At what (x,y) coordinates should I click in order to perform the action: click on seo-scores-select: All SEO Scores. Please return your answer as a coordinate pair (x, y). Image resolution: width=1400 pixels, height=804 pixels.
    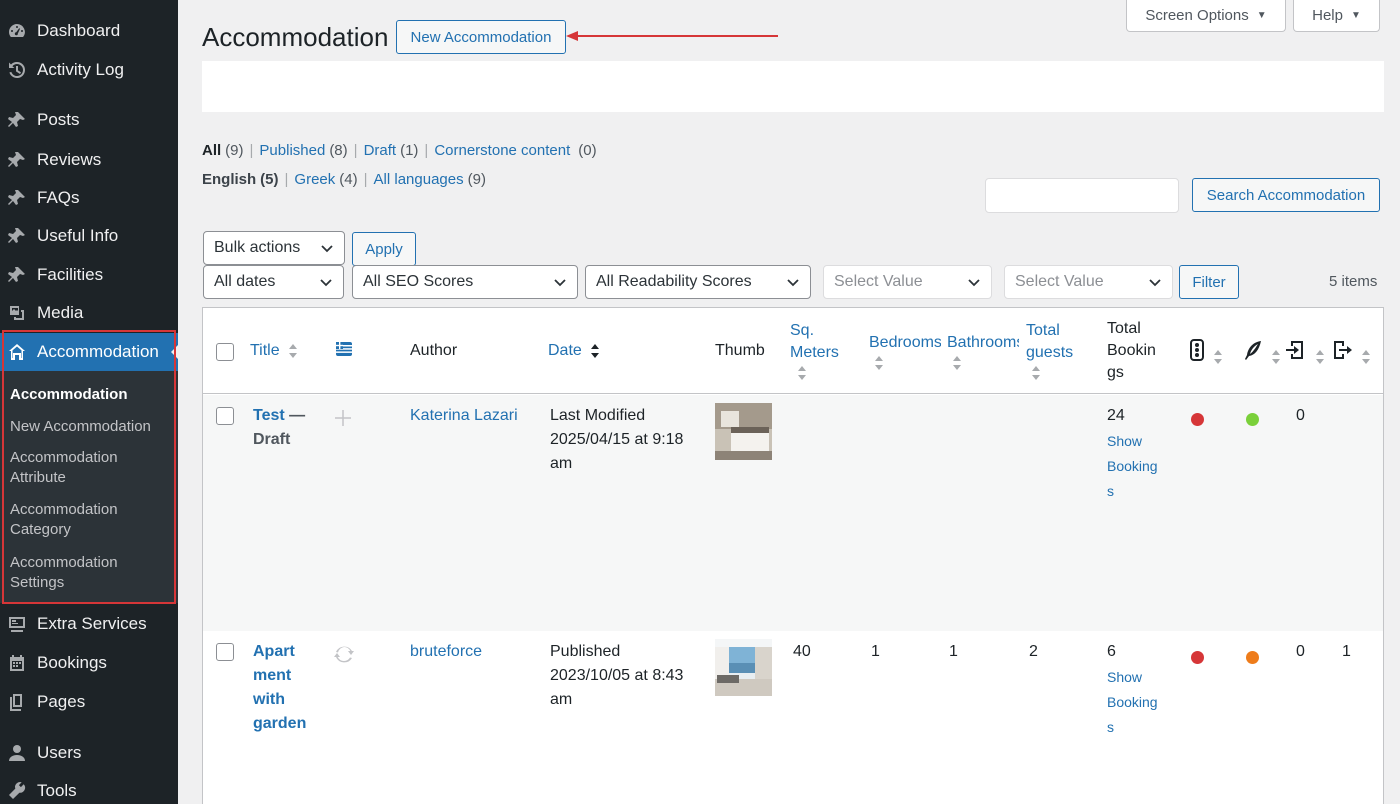
    Looking at the image, I should click on (465, 282).